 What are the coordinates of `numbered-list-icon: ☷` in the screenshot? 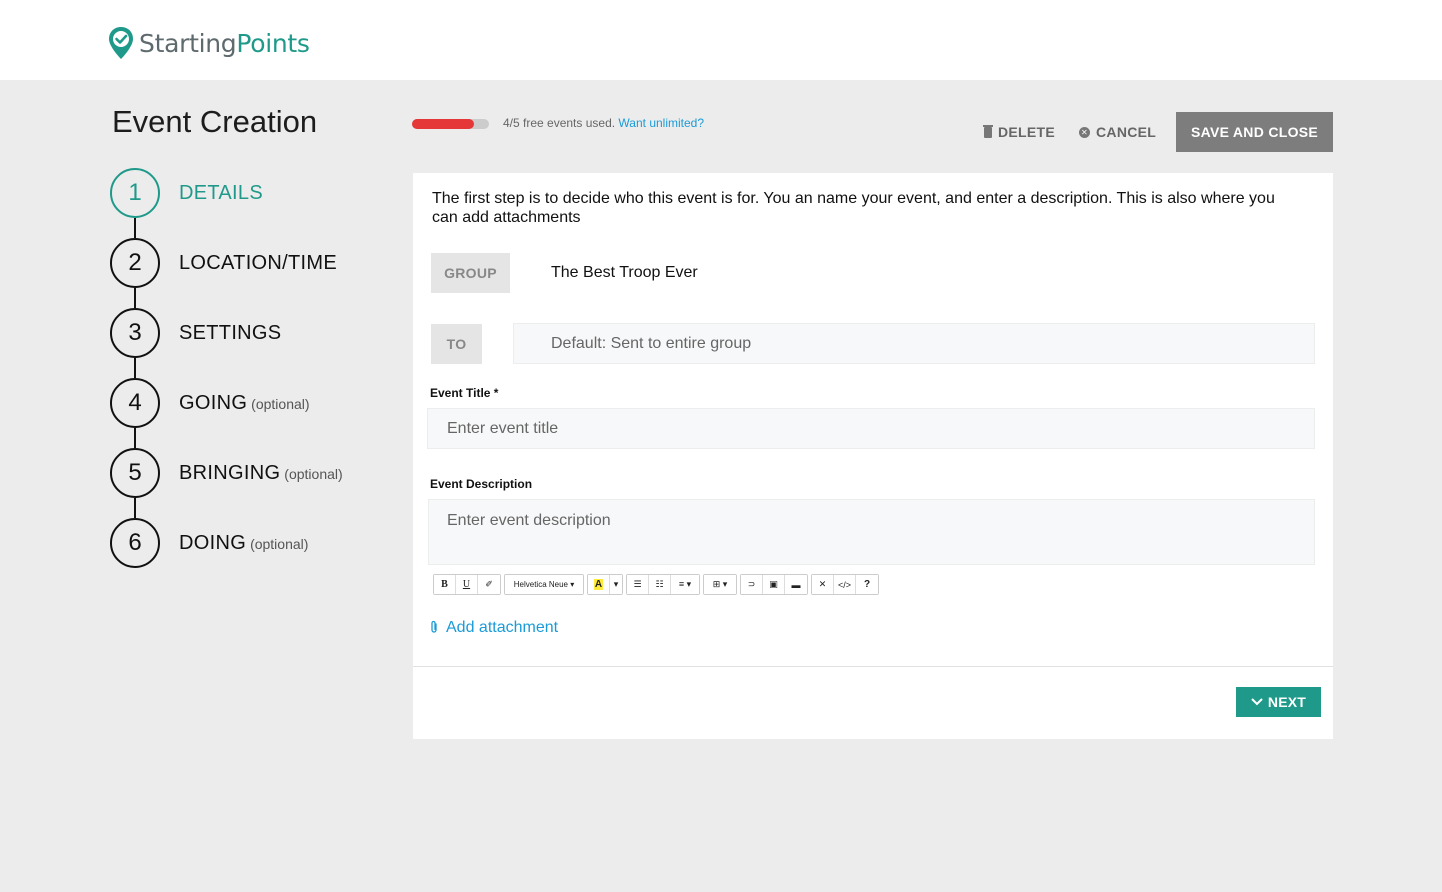 It's located at (660, 584).